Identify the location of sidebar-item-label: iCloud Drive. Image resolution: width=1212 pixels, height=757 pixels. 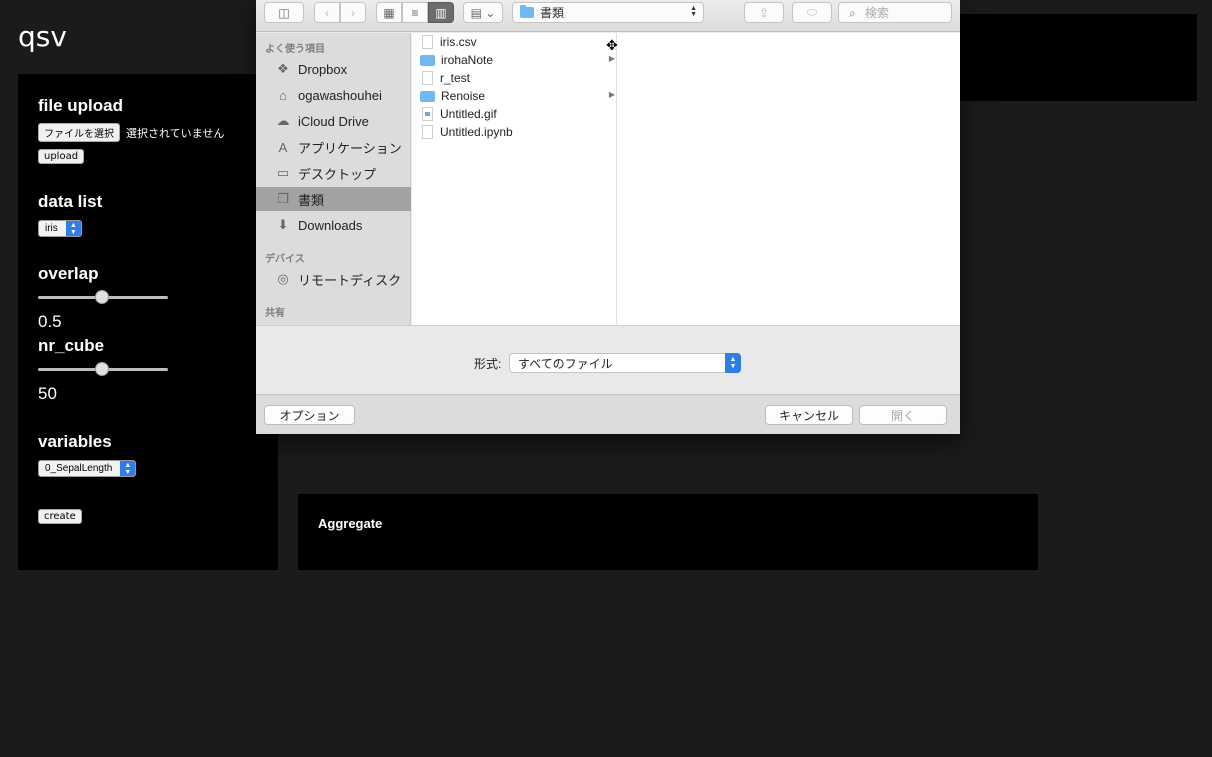
(333, 121).